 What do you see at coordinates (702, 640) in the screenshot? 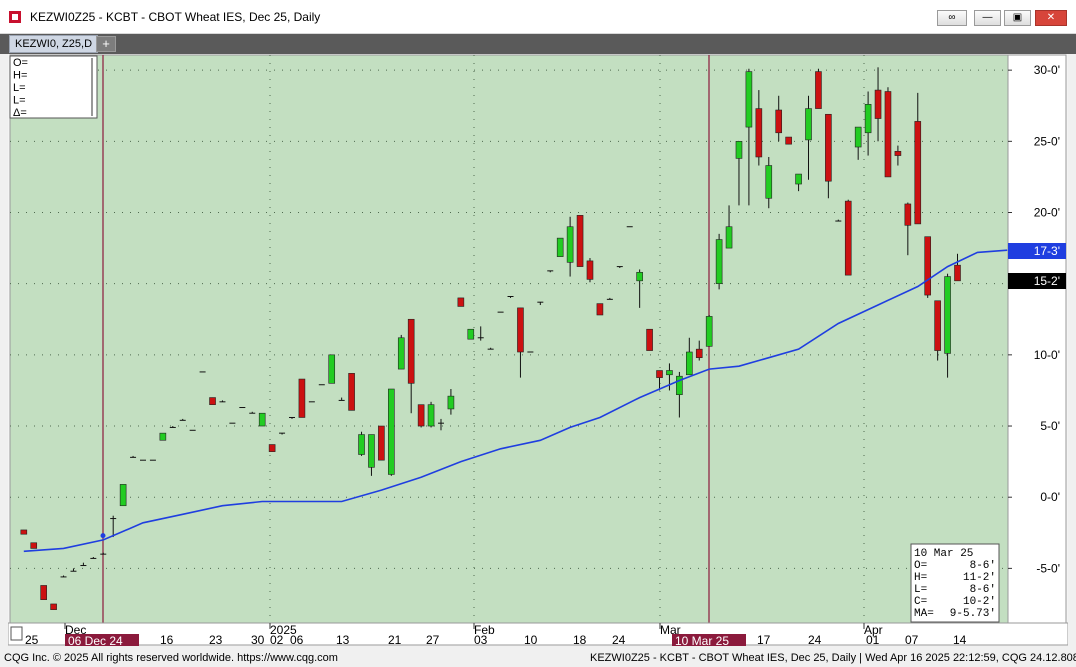
I see `cursor-date-right: 10 Mar 25` at bounding box center [702, 640].